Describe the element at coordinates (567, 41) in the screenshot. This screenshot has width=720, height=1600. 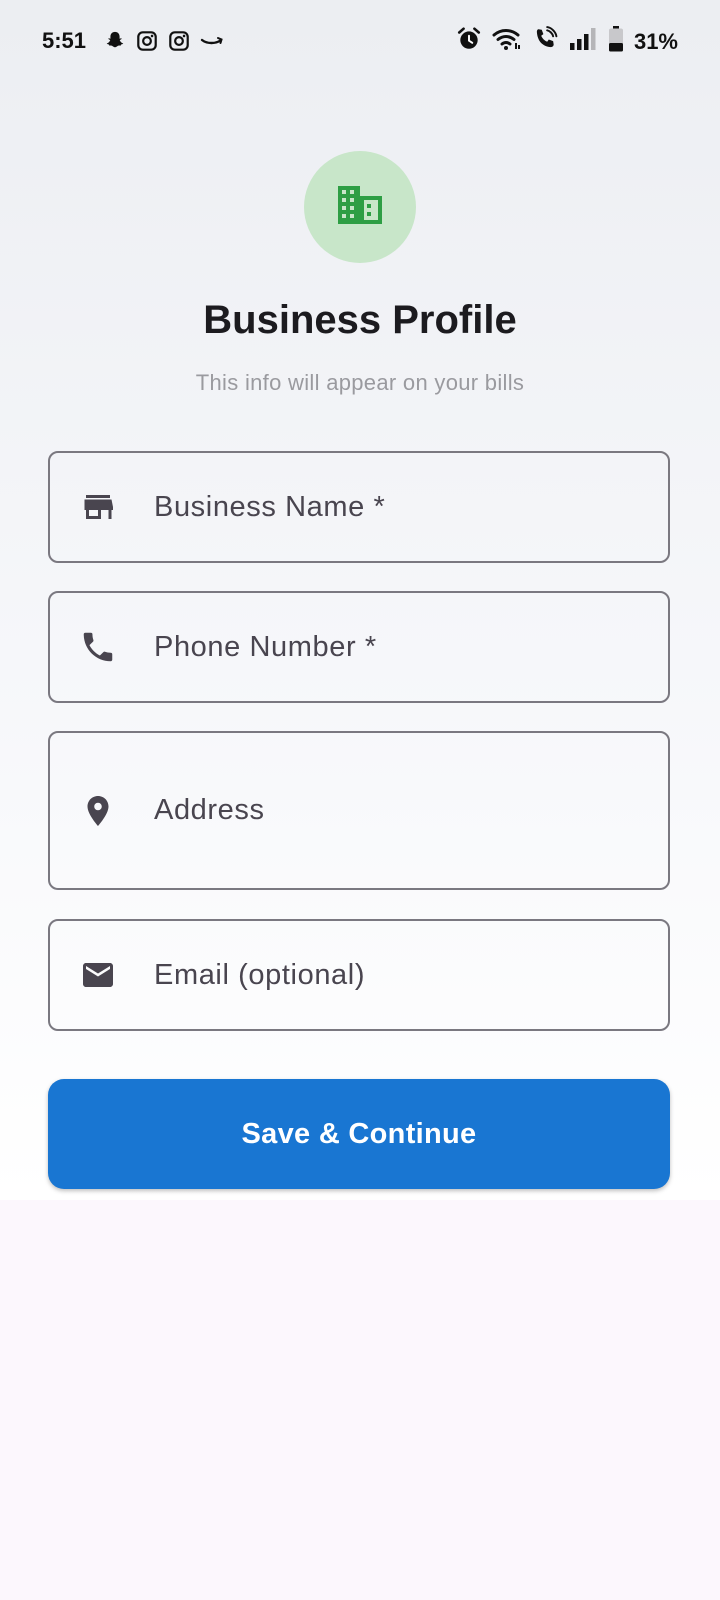
I see `system-icons: 31%` at that location.